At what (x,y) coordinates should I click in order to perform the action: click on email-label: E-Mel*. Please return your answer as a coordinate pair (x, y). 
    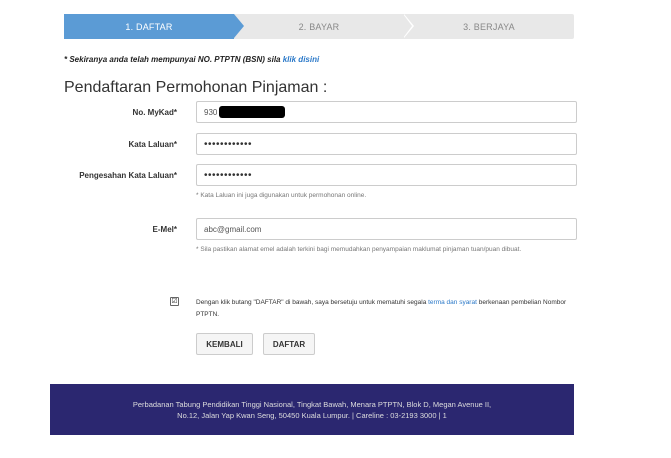
    Looking at the image, I should click on (164, 229).